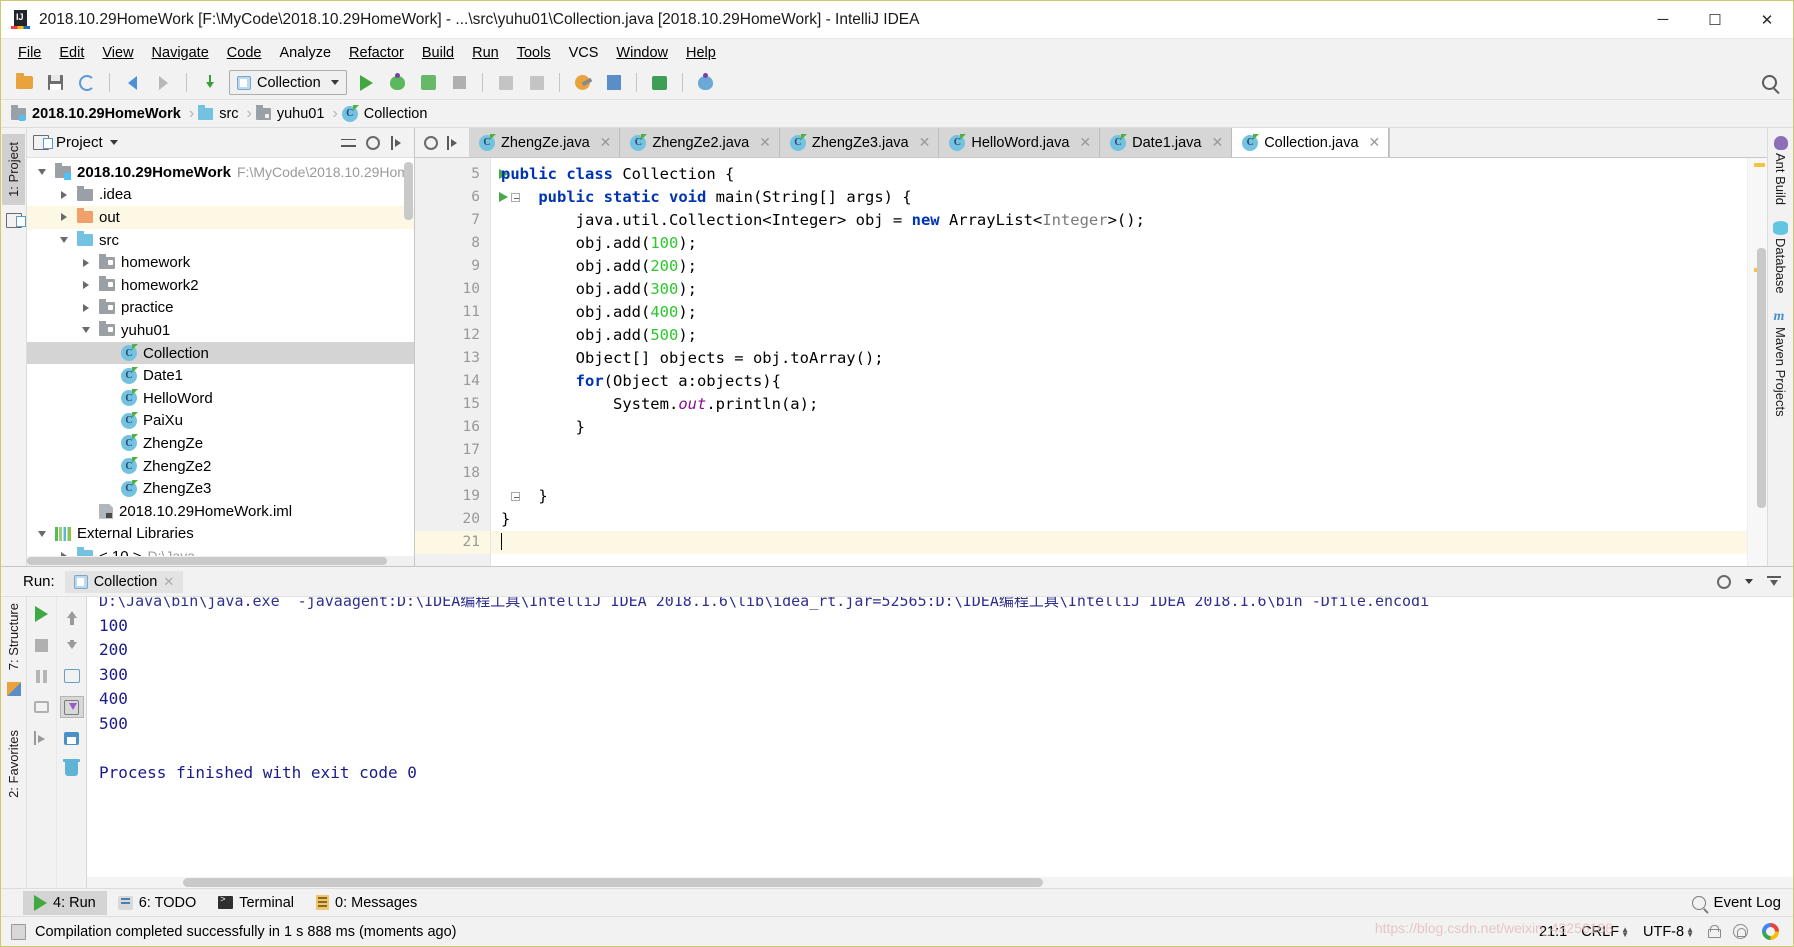 The height and width of the screenshot is (947, 1794). What do you see at coordinates (1166, 142) in the screenshot?
I see `editor-tab-date1: C Date1.java ✕` at bounding box center [1166, 142].